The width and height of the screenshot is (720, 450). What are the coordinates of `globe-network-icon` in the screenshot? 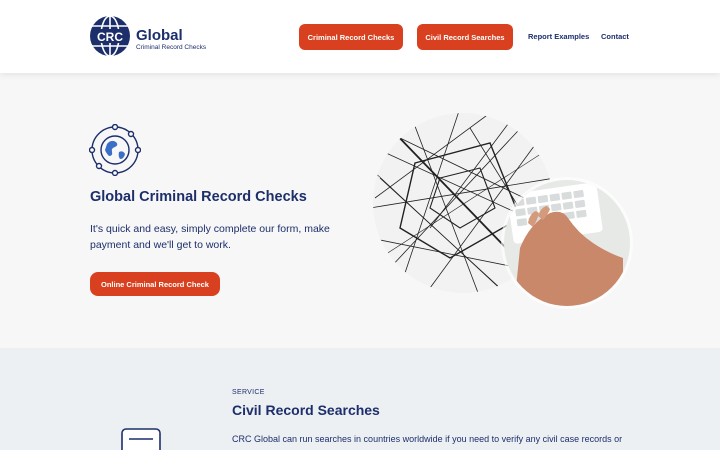 It's located at (115, 150).